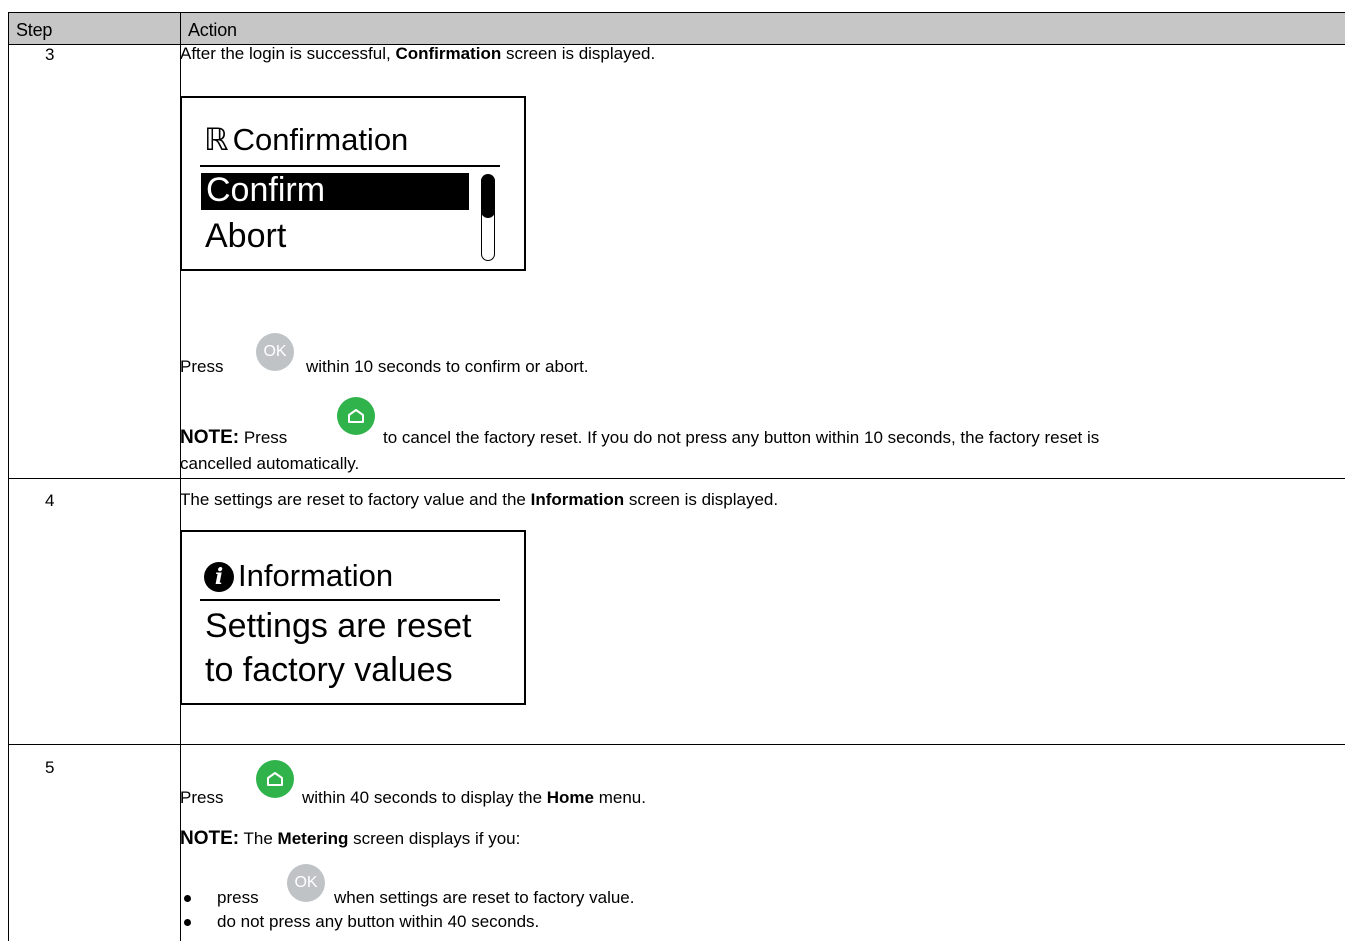 The height and width of the screenshot is (941, 1345). Describe the element at coordinates (677, 28) in the screenshot. I see `table-header: Step Action` at that location.